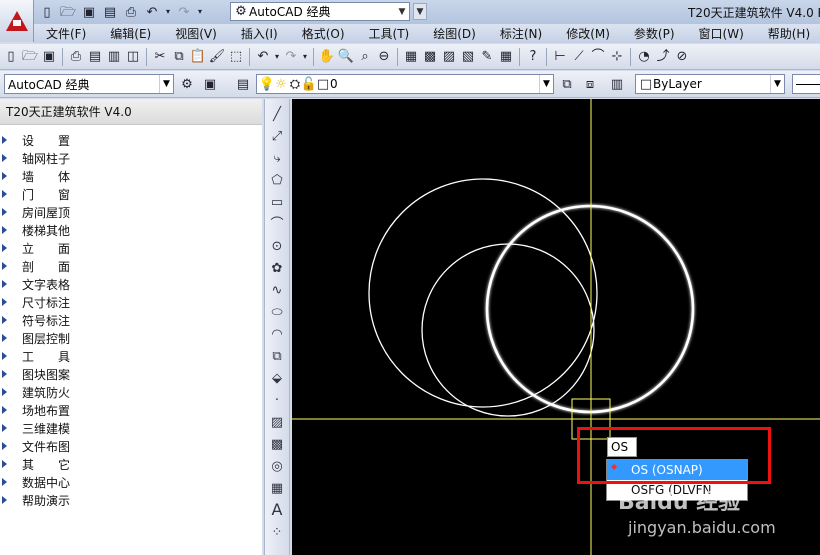  I want to click on rectangle-icon: ▭, so click(277, 202).